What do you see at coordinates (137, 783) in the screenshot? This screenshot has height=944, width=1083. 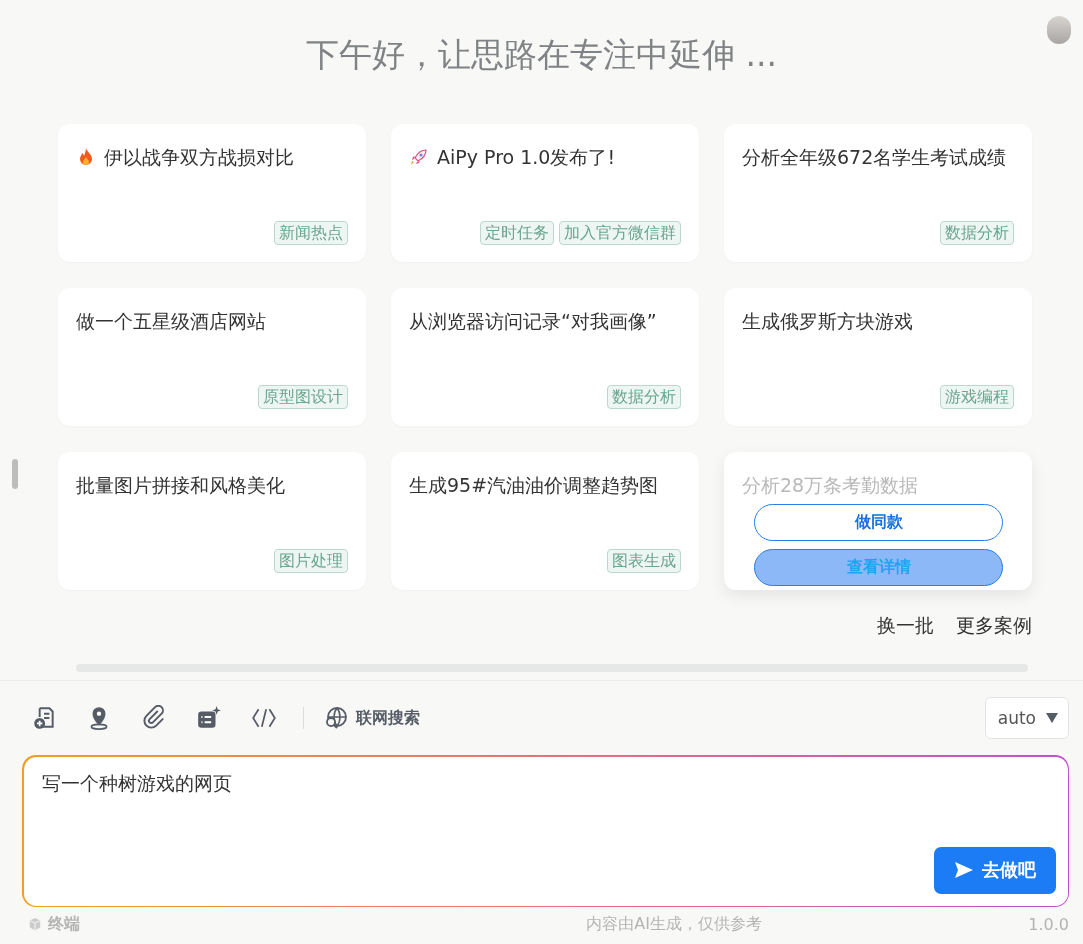 I see `prompt-text: 写一个种树游戏的网页` at bounding box center [137, 783].